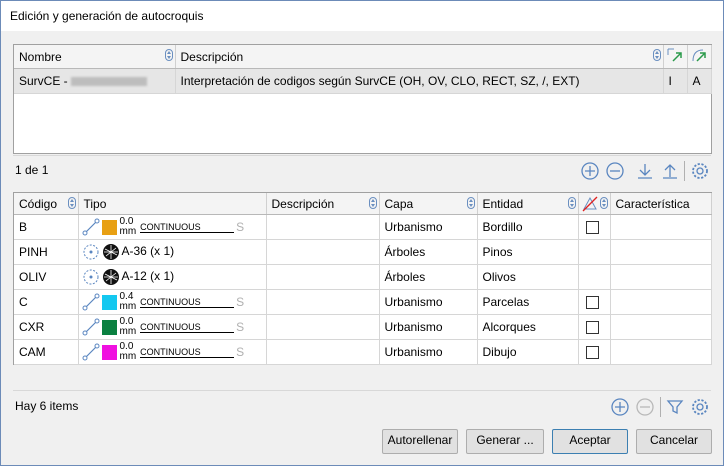  I want to click on table-row: C 0.4 mm CONTINUOUS S Urbanismo Parcelas, so click(363, 302).